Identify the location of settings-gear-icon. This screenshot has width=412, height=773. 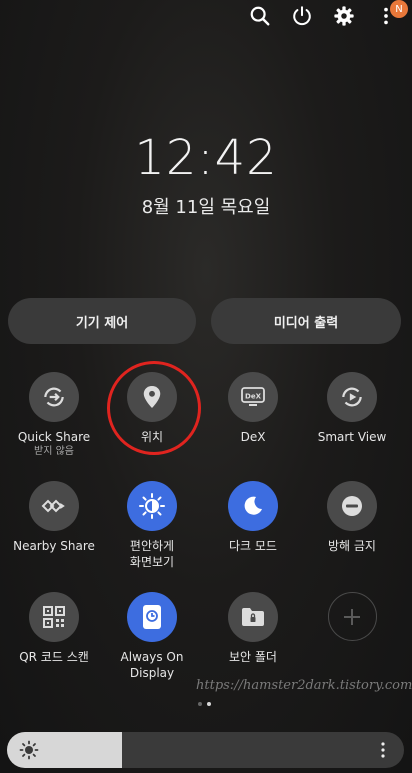
(344, 16).